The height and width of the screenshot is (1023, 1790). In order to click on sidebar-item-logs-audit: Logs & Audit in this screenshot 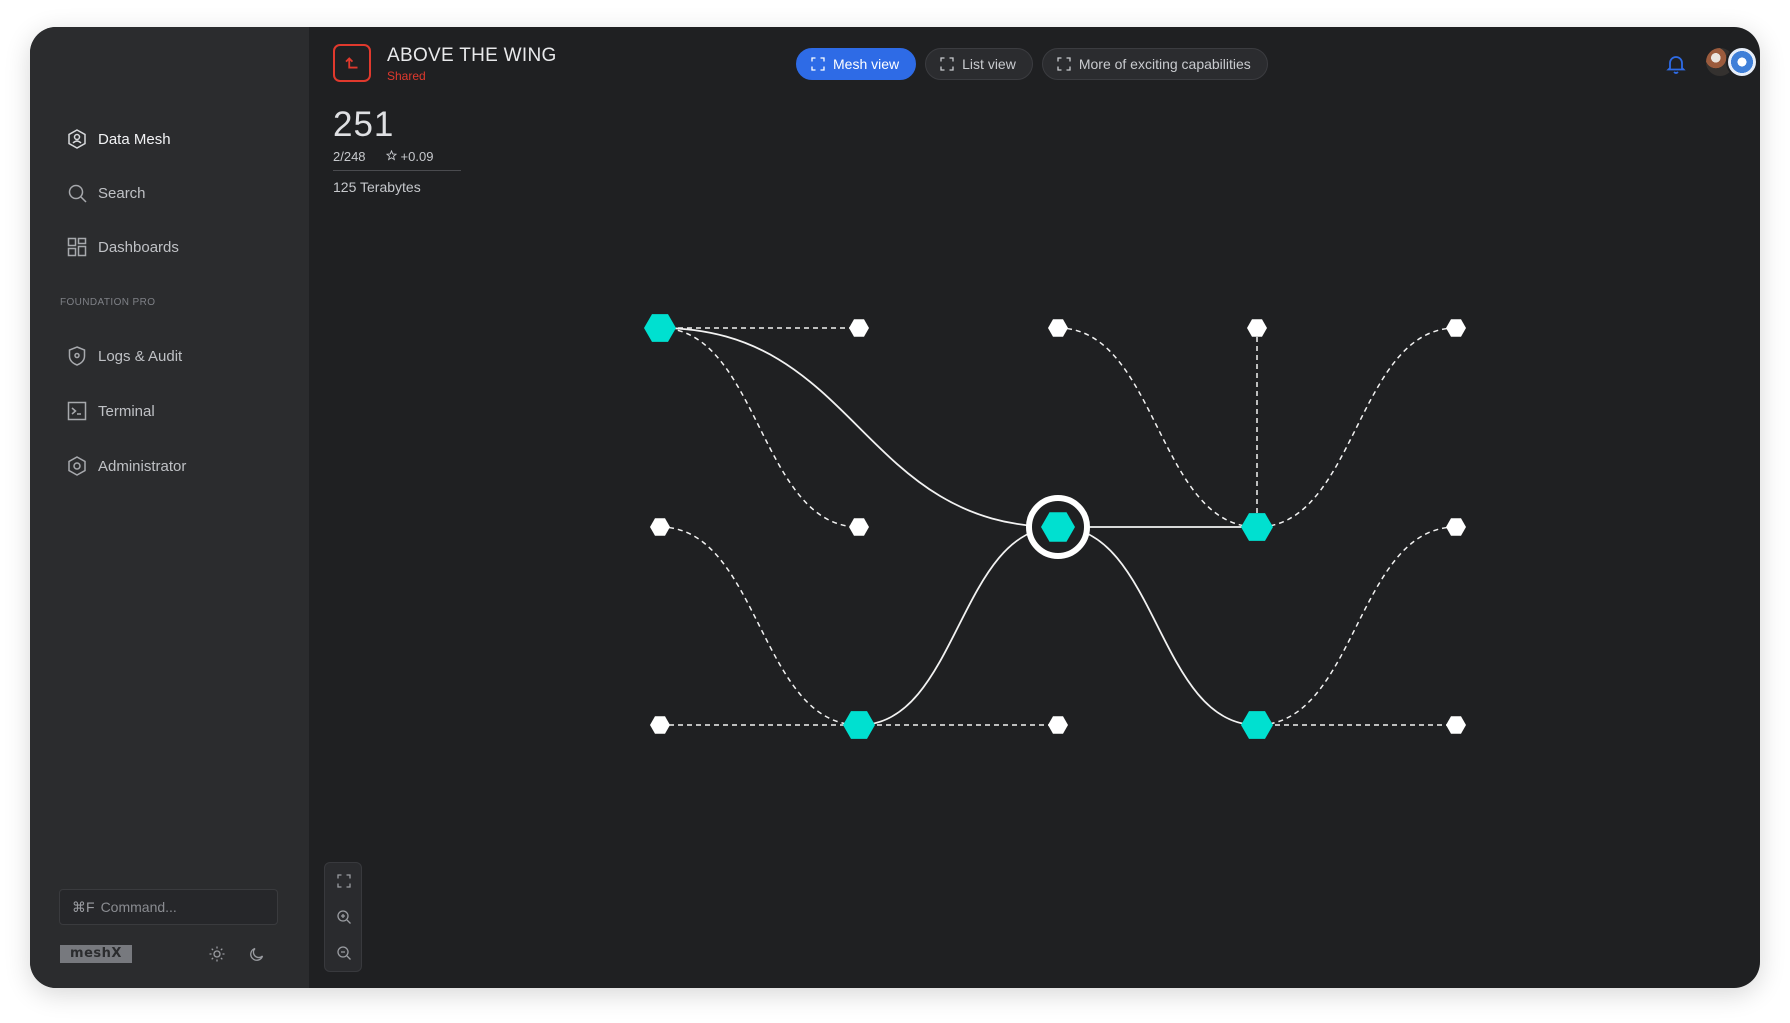, I will do `click(124, 356)`.